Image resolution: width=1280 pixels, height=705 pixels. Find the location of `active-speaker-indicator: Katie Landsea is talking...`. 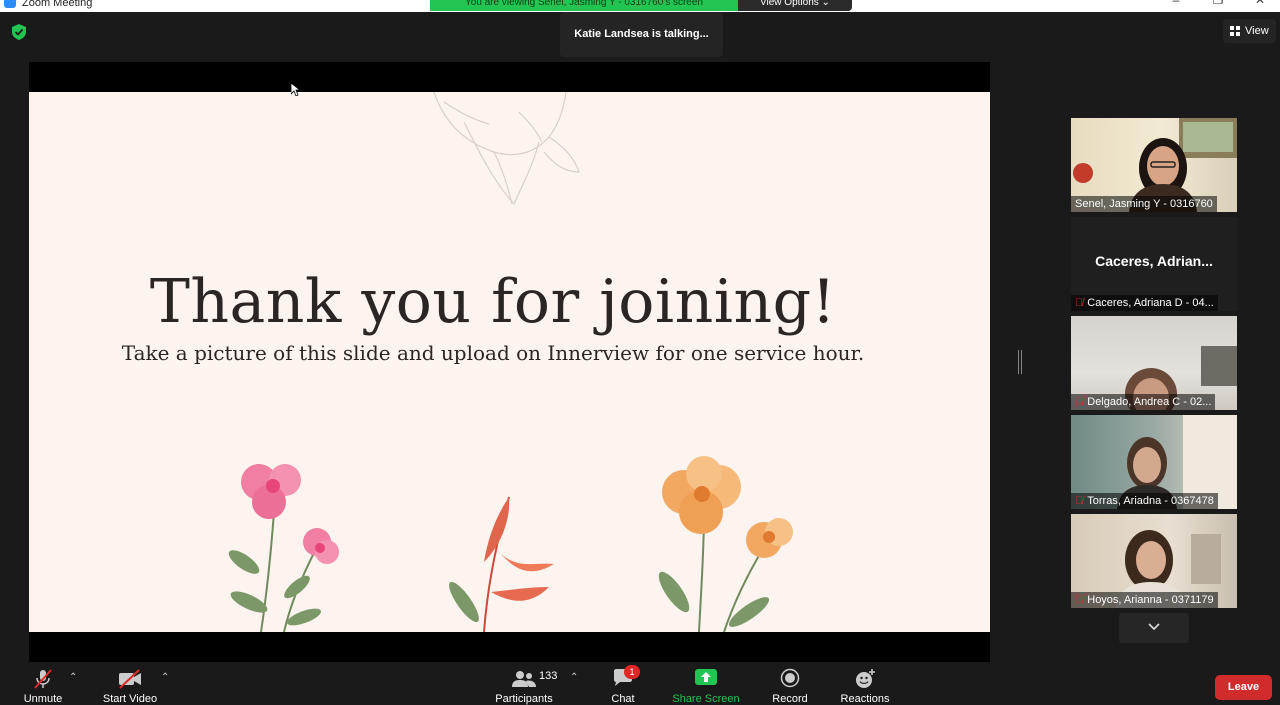

active-speaker-indicator: Katie Landsea is talking... is located at coordinates (641, 34).